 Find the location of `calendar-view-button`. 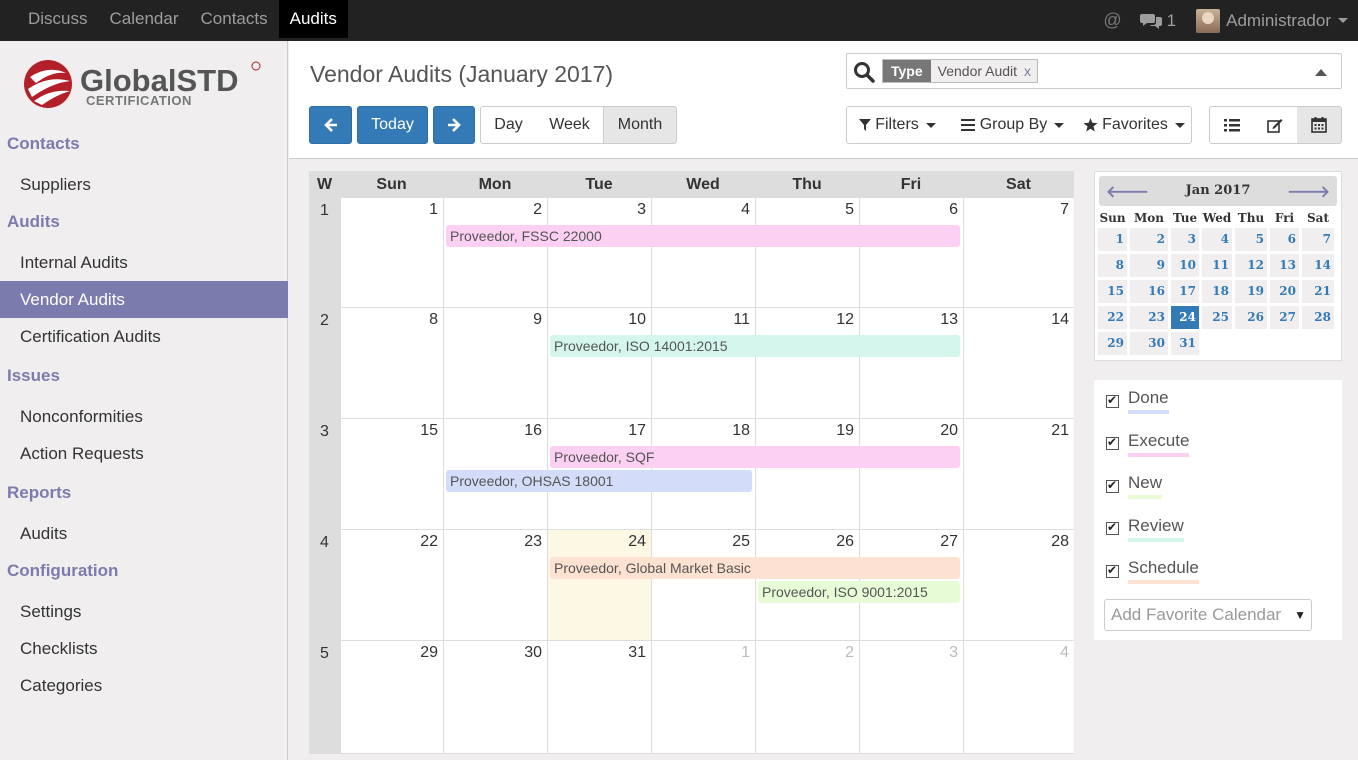

calendar-view-button is located at coordinates (1319, 125).